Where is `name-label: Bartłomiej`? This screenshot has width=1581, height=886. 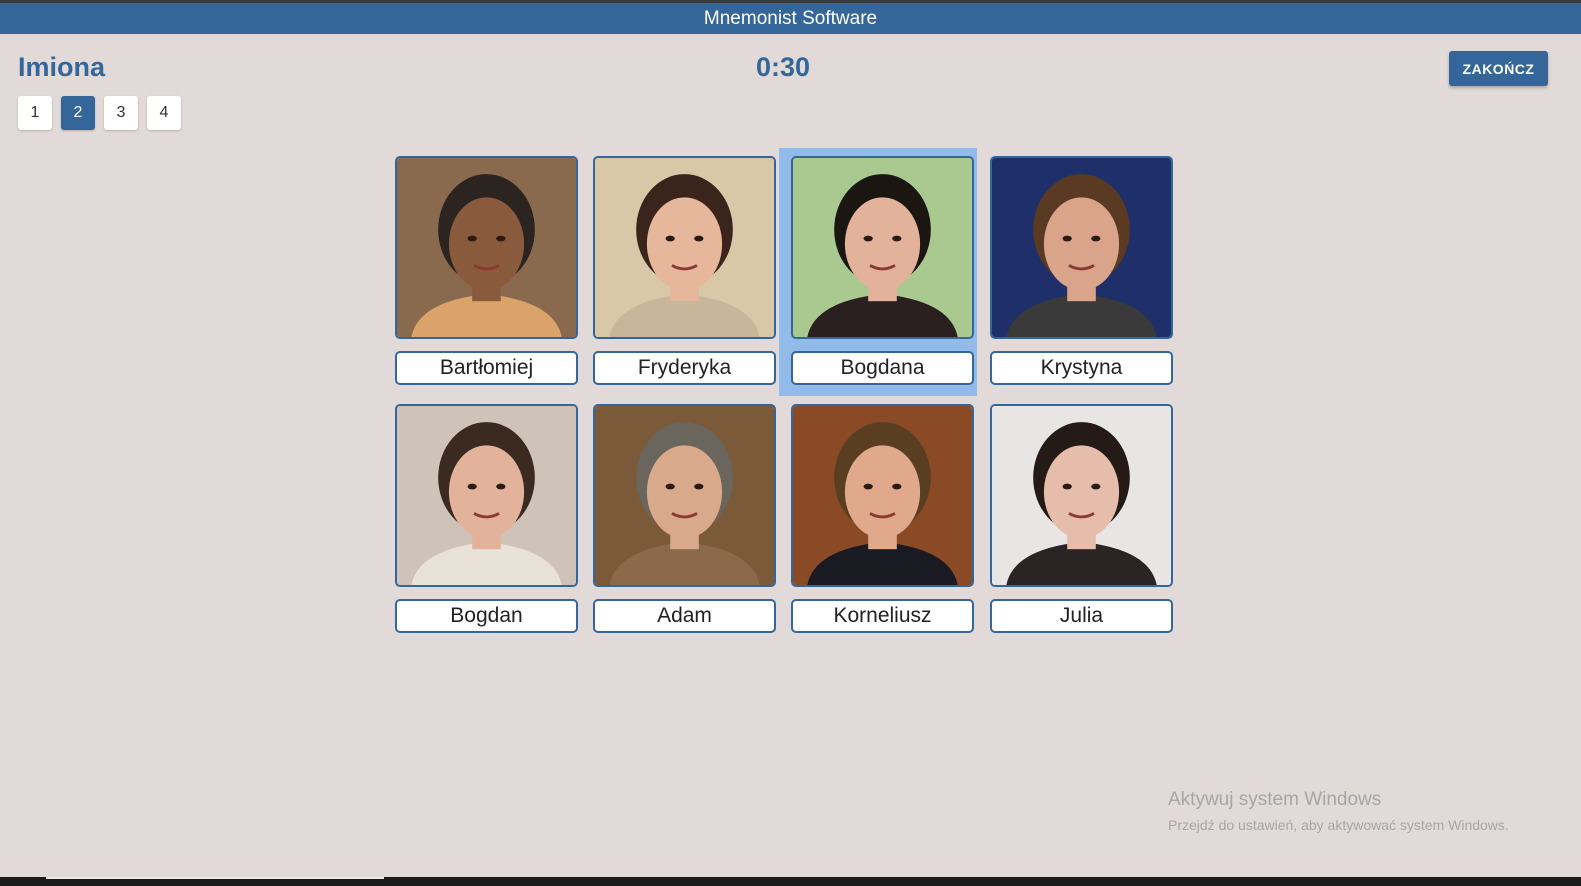 name-label: Bartłomiej is located at coordinates (486, 368).